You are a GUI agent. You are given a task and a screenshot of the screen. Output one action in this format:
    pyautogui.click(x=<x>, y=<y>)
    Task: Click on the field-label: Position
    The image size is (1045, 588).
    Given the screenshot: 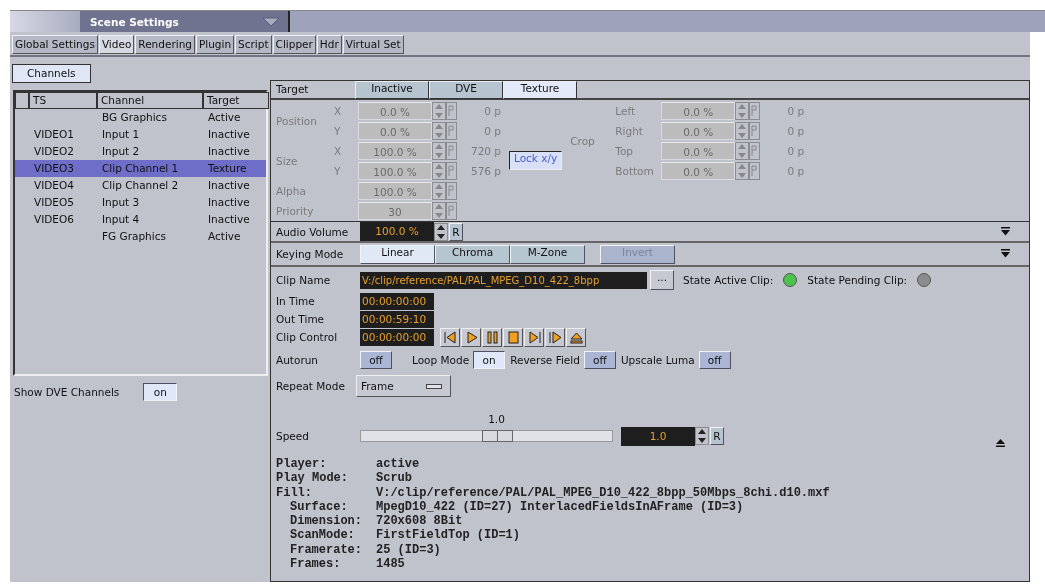 What is the action you would take?
    pyautogui.click(x=297, y=121)
    